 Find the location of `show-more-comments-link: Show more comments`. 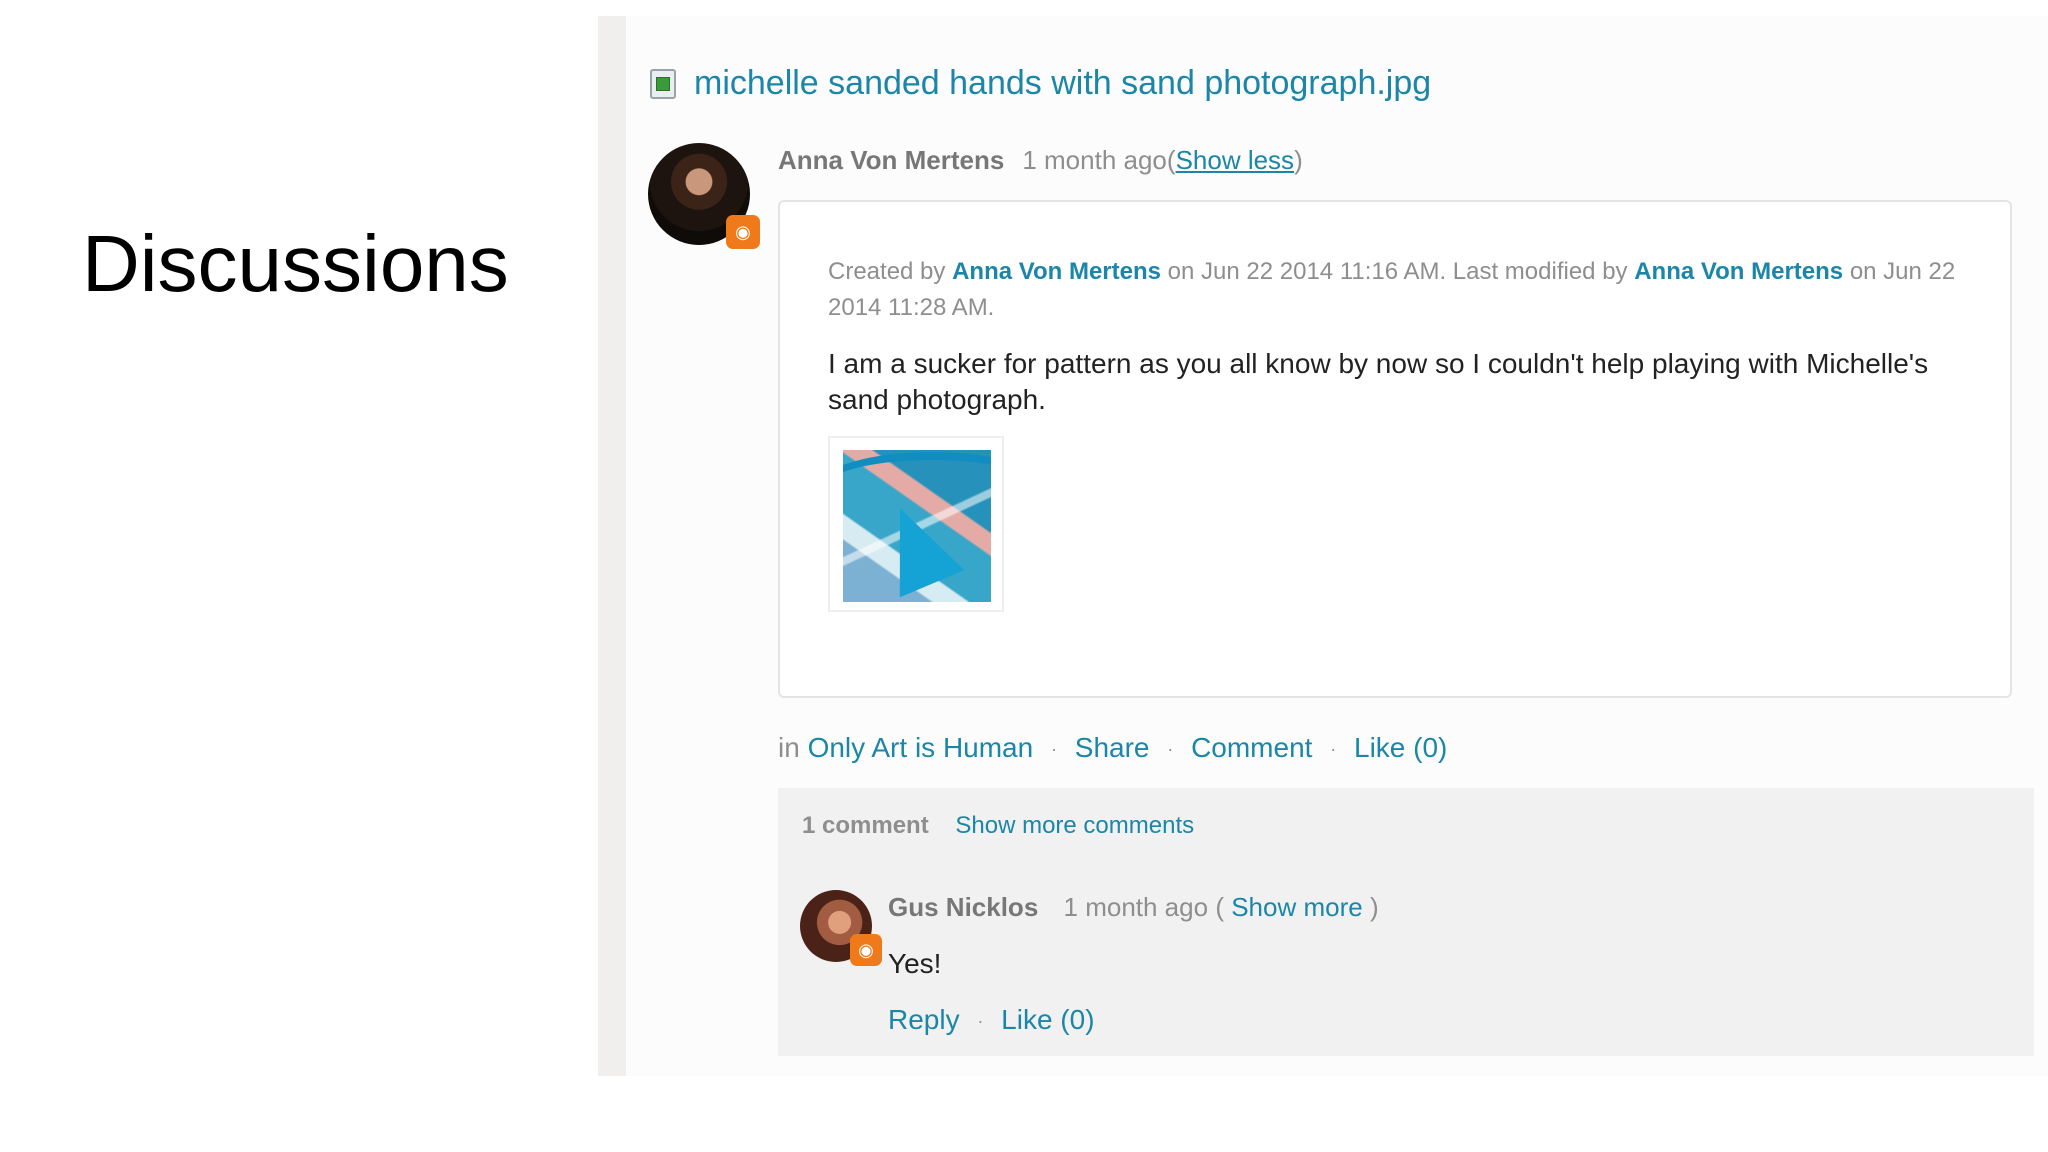

show-more-comments-link: Show more comments is located at coordinates (1074, 825).